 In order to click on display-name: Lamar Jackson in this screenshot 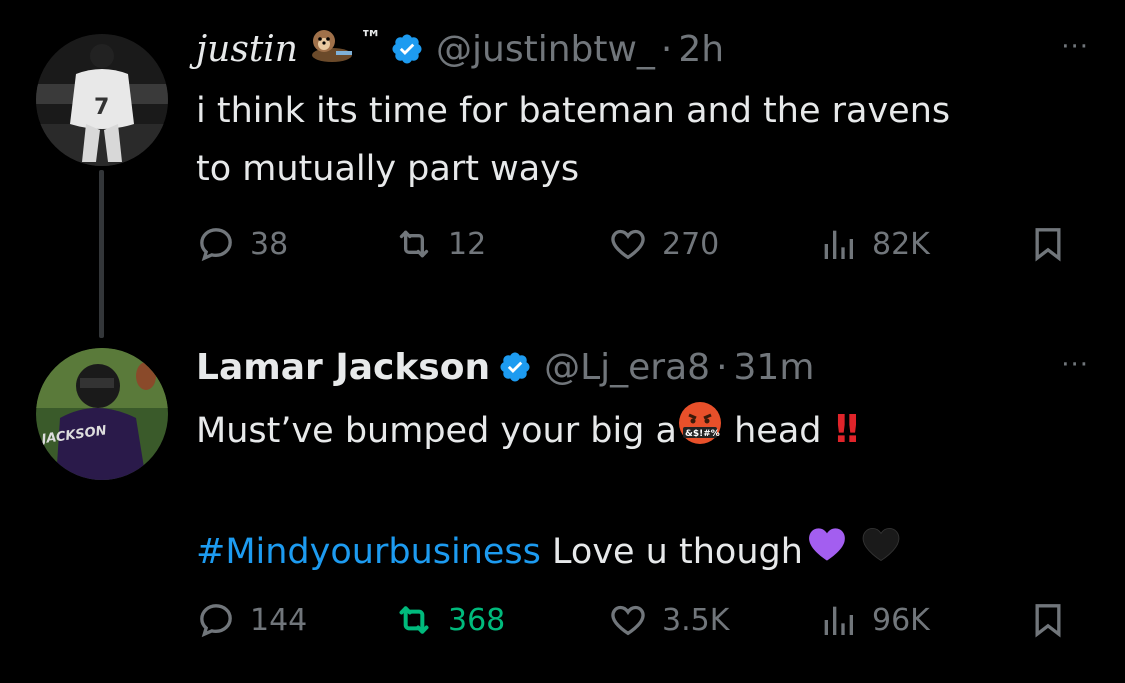, I will do `click(343, 367)`.